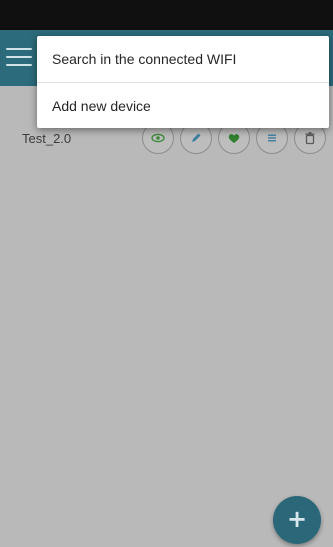 The image size is (333, 547). What do you see at coordinates (166, 15) in the screenshot?
I see `status-bar` at bounding box center [166, 15].